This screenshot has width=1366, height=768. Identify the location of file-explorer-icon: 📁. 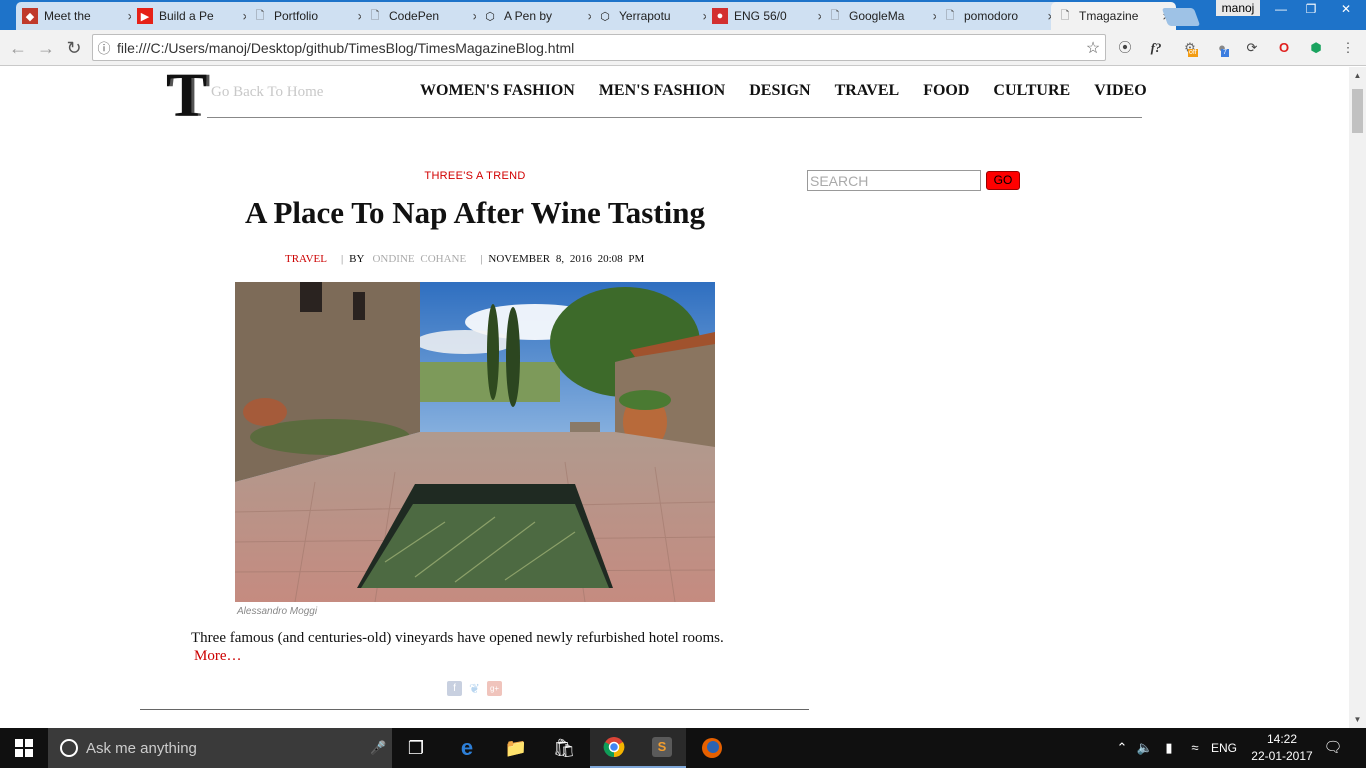
(516, 748).